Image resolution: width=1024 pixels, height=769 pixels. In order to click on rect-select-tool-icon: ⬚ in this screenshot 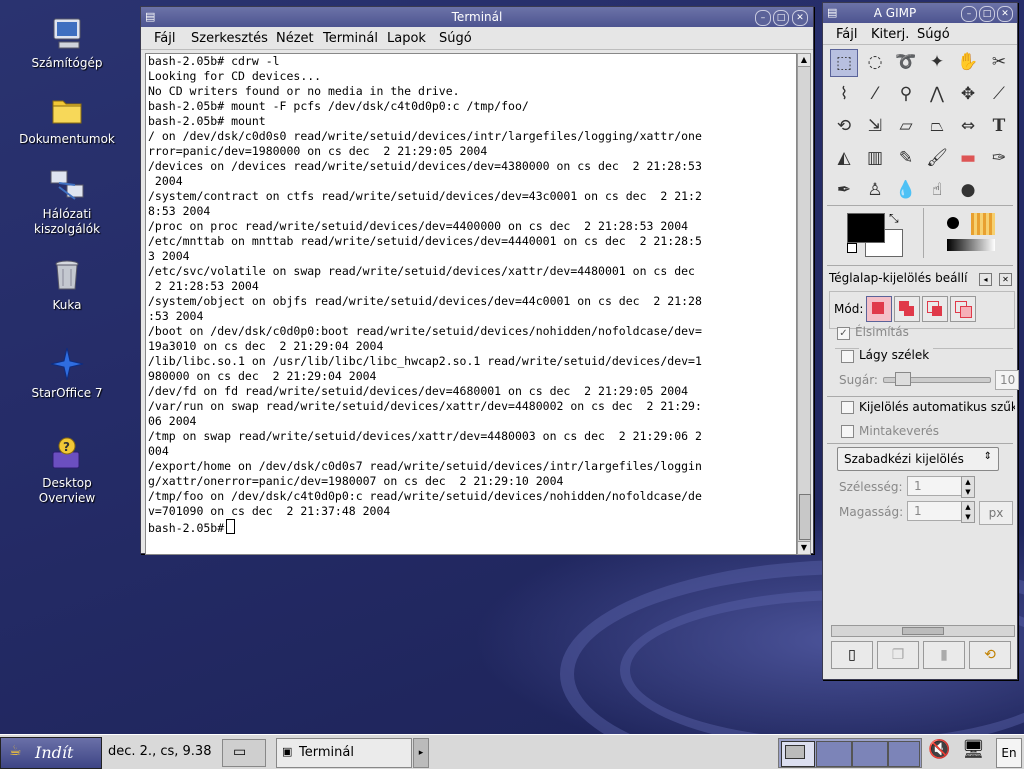, I will do `click(844, 63)`.